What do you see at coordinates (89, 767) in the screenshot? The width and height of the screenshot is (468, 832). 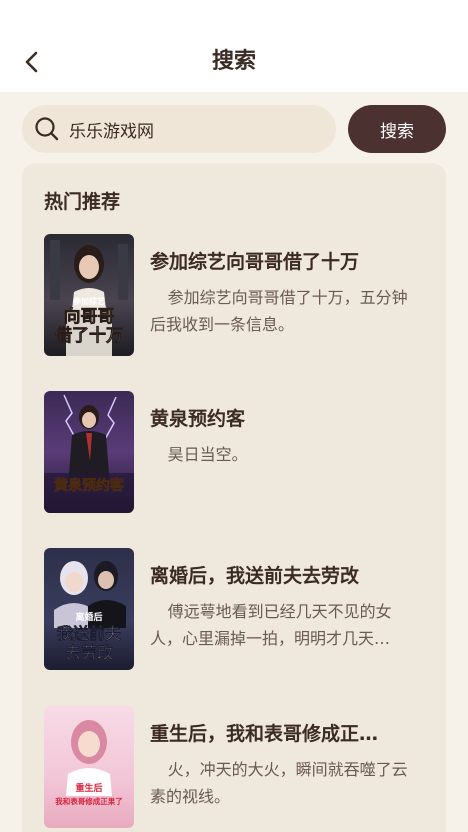 I see `book-cover: 重生后 我和表哥修成正果了` at bounding box center [89, 767].